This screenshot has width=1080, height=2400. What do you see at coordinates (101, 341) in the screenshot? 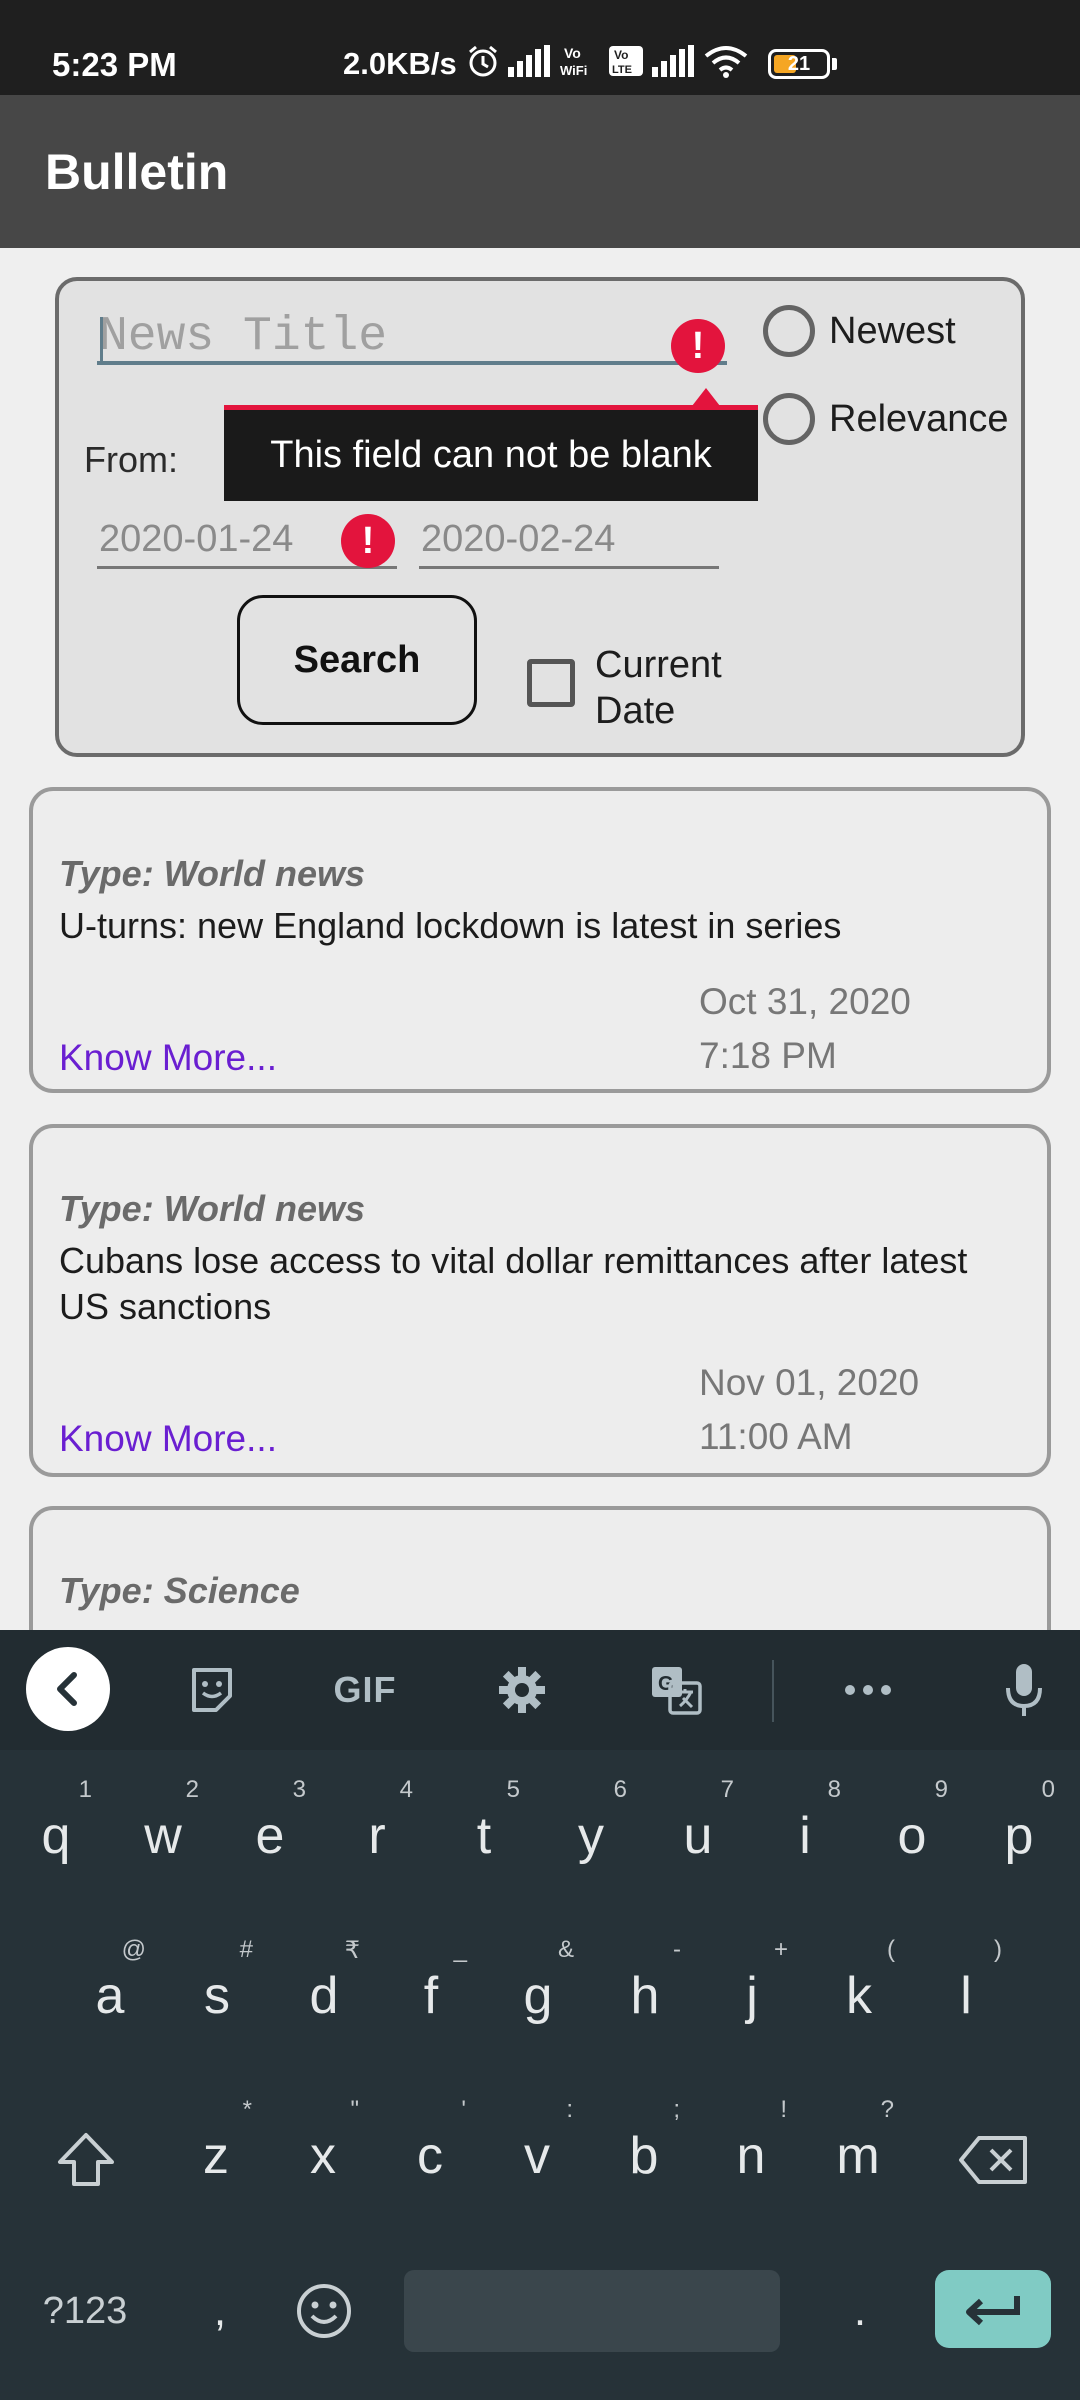
I see `text-cursor` at bounding box center [101, 341].